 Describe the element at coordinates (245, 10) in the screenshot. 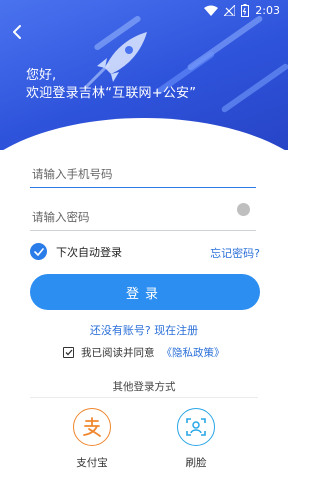

I see `battery-icon` at that location.